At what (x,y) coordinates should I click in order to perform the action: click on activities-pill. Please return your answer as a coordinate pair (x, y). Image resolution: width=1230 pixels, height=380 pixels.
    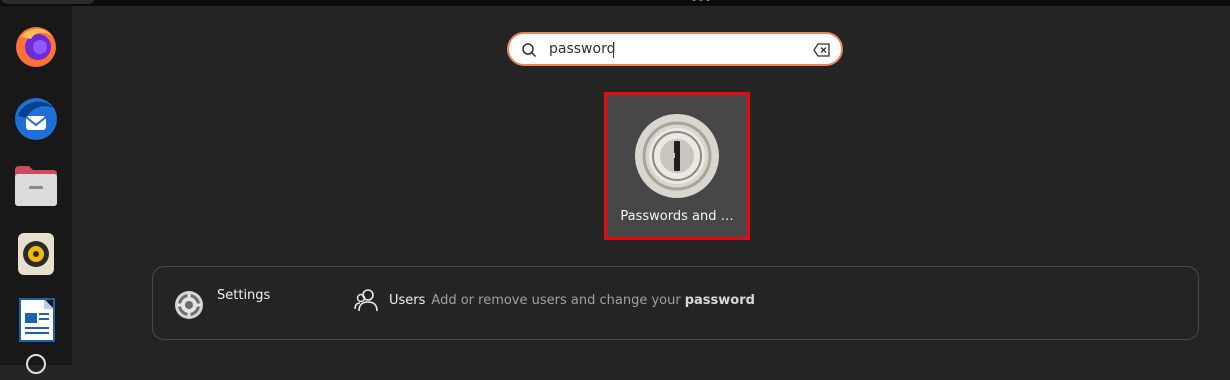
    Looking at the image, I should click on (48, 2).